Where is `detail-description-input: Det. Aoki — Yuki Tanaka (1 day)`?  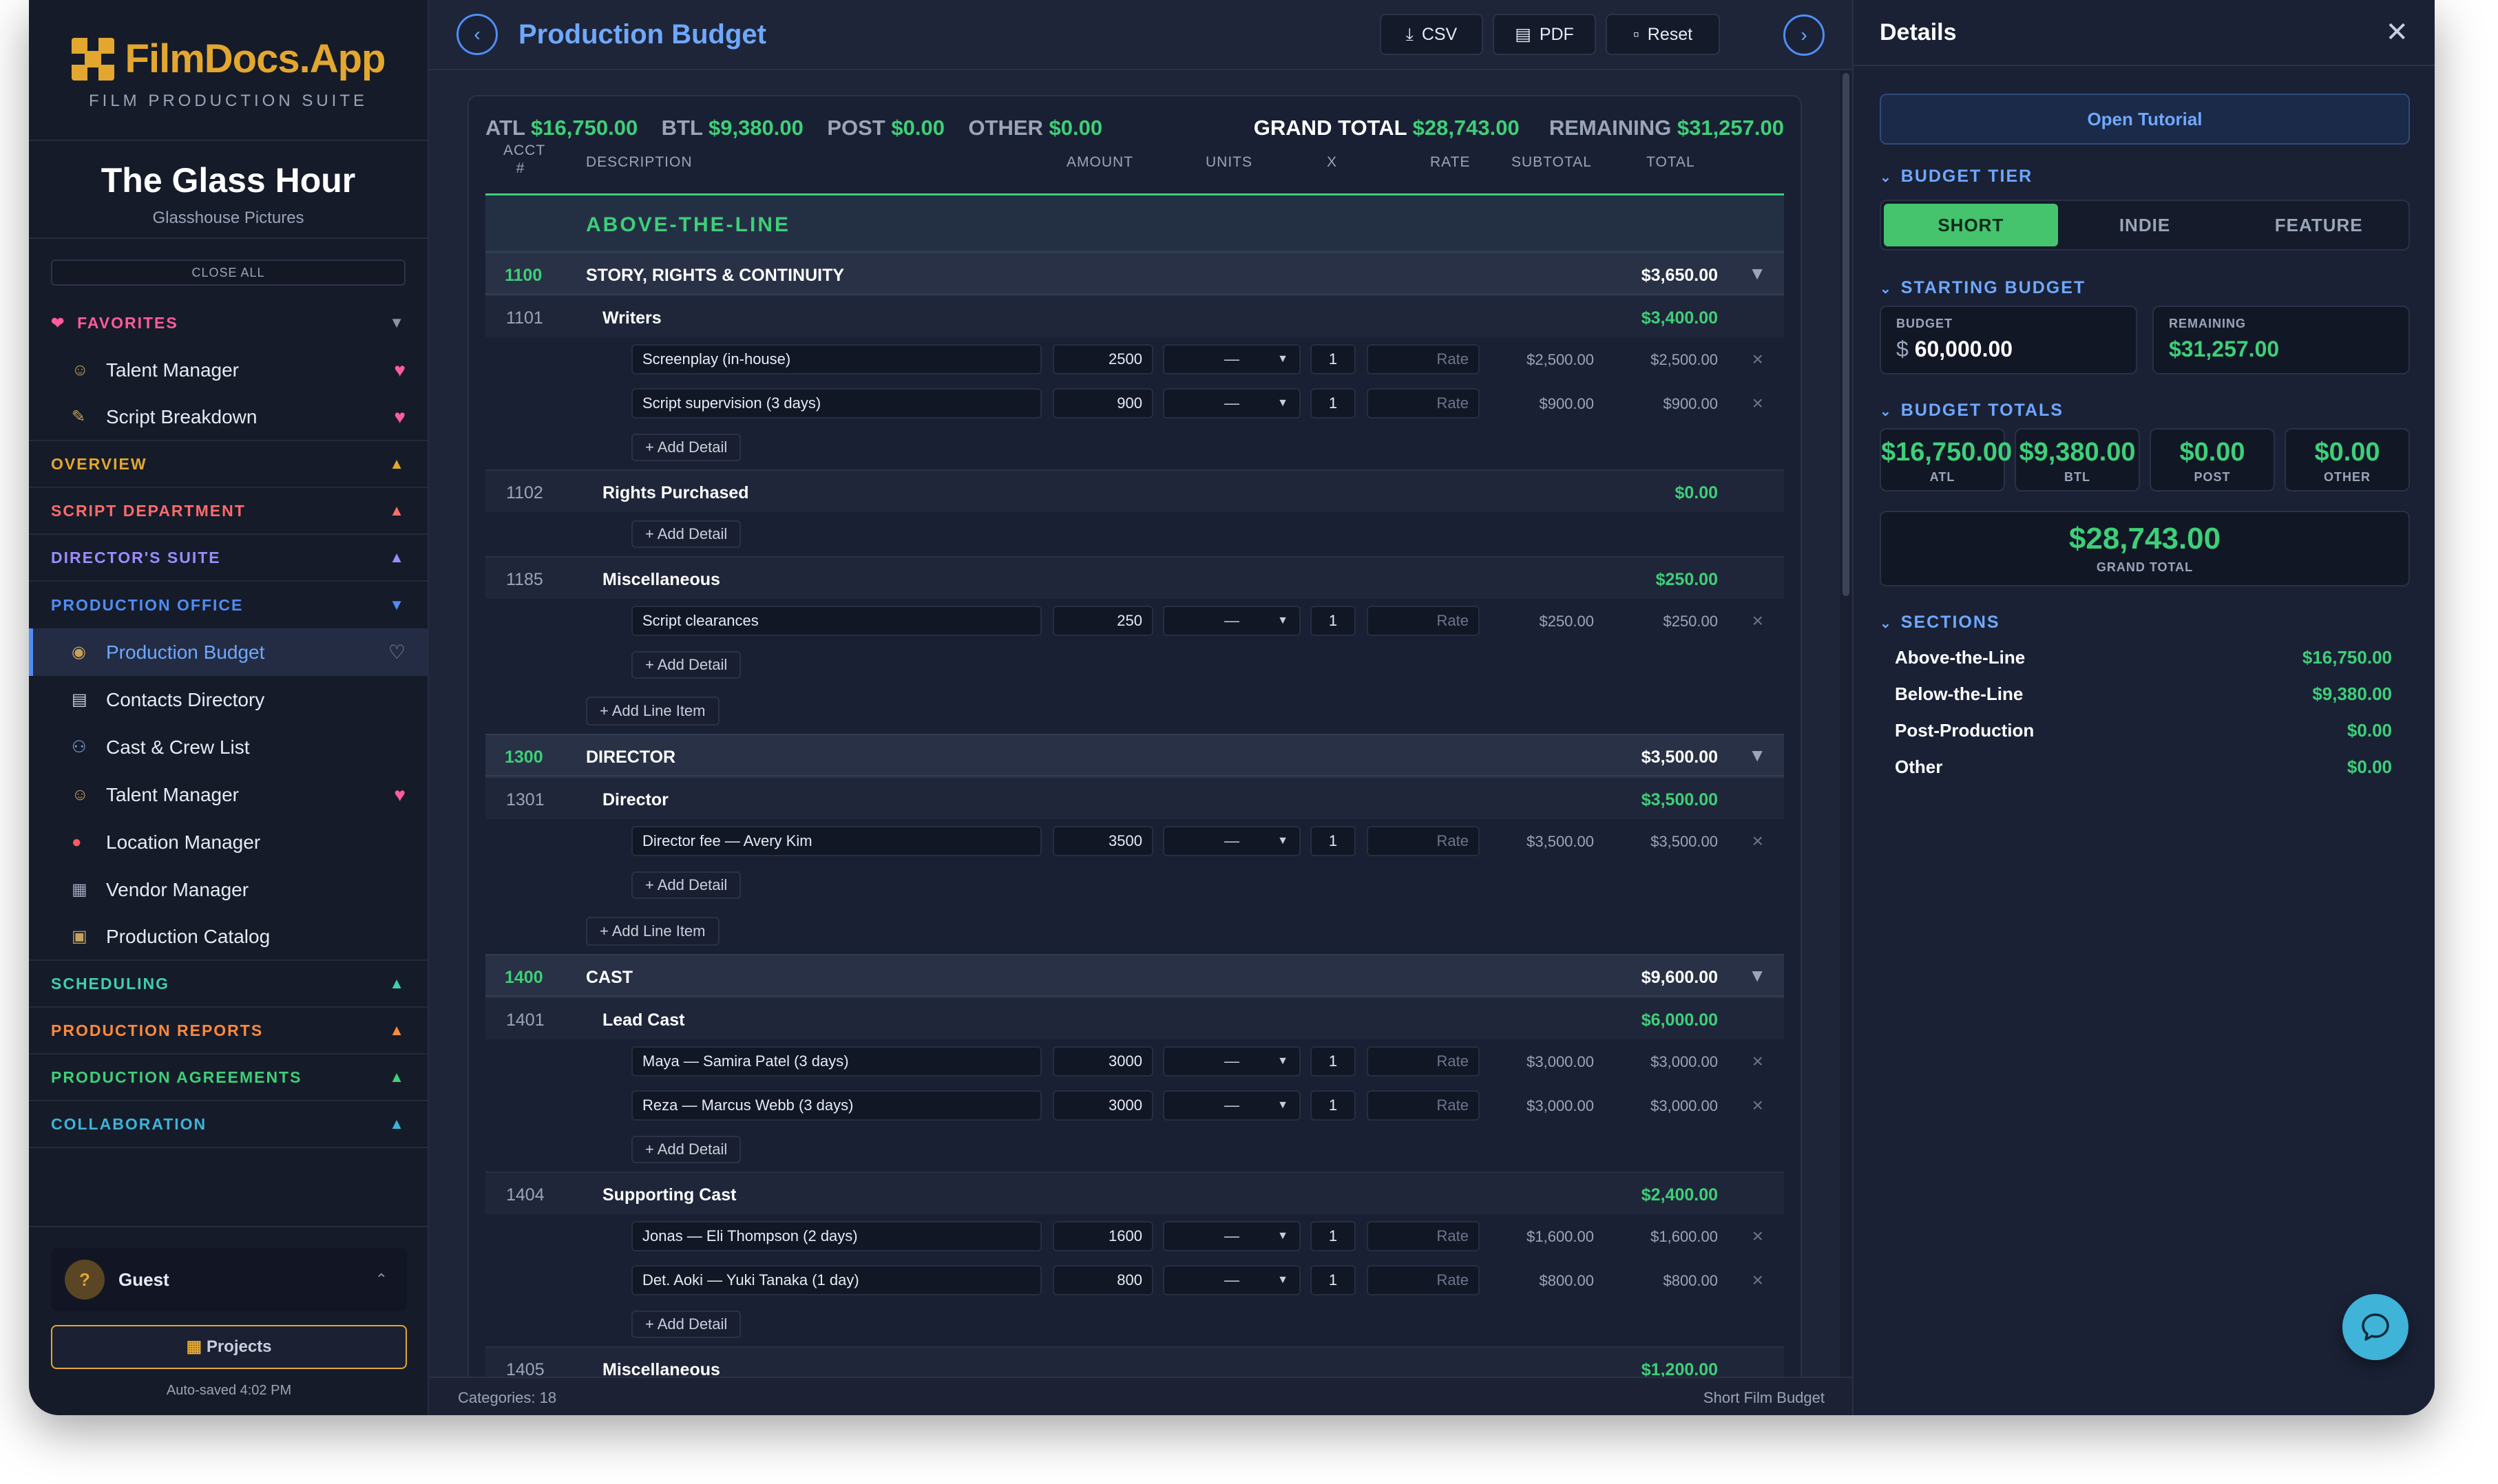 detail-description-input: Det. Aoki — Yuki Tanaka (1 day) is located at coordinates (837, 1280).